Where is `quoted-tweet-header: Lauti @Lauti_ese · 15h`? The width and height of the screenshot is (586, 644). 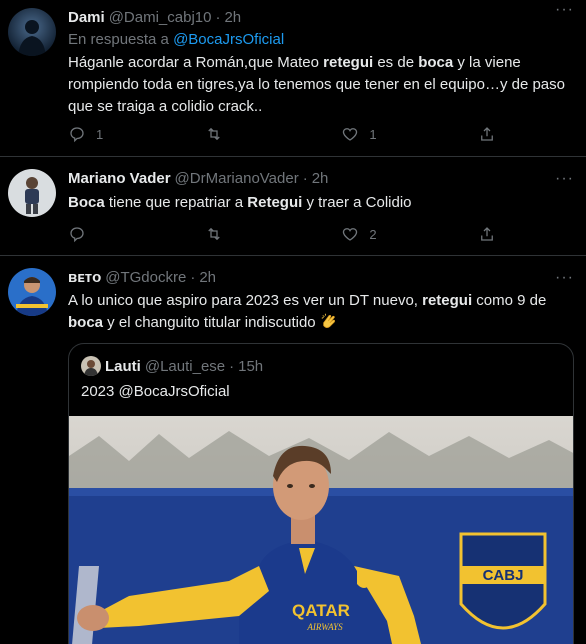
quoted-tweet-header: Lauti @Lauti_ese · 15h is located at coordinates (172, 366).